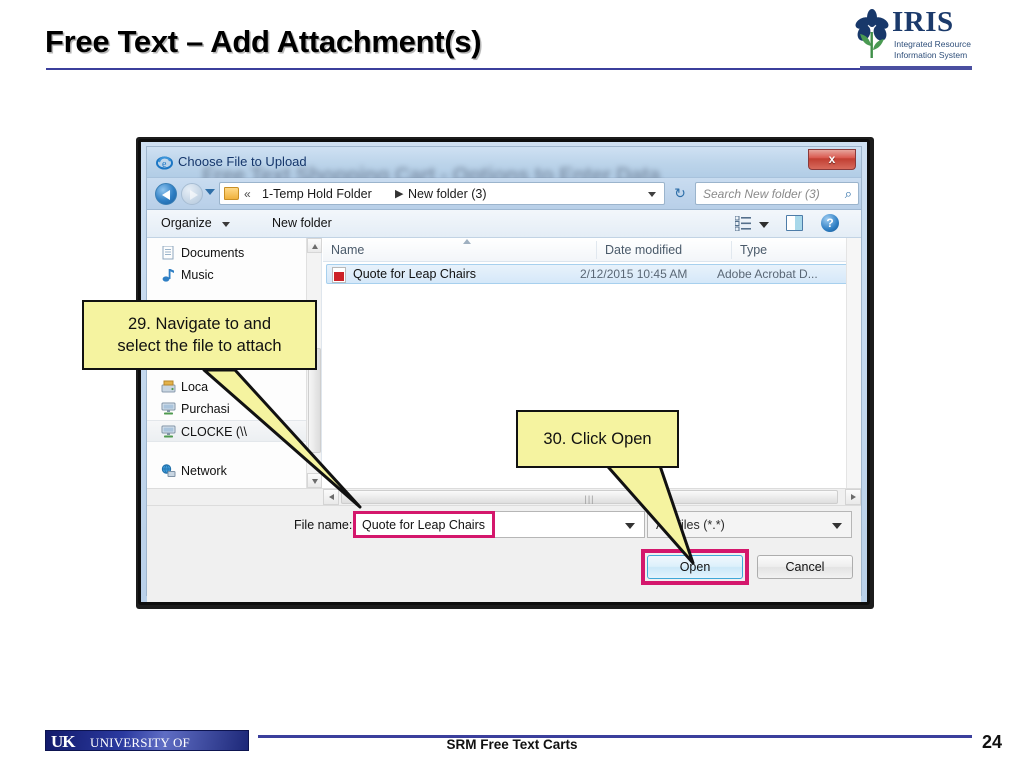 This screenshot has width=1024, height=768. What do you see at coordinates (282, 438) in the screenshot?
I see `callout-29-tail` at bounding box center [282, 438].